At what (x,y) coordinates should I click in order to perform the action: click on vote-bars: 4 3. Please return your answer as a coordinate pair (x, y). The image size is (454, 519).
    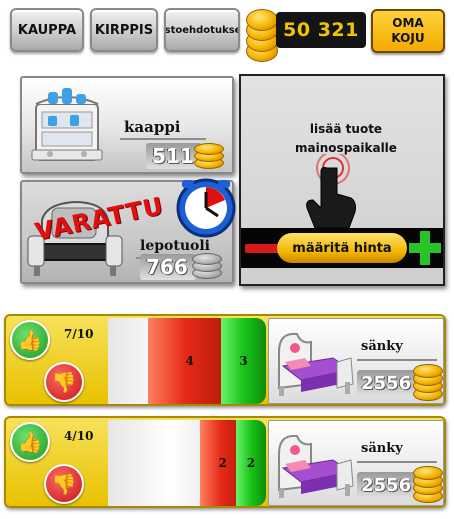
    Looking at the image, I should click on (187, 361).